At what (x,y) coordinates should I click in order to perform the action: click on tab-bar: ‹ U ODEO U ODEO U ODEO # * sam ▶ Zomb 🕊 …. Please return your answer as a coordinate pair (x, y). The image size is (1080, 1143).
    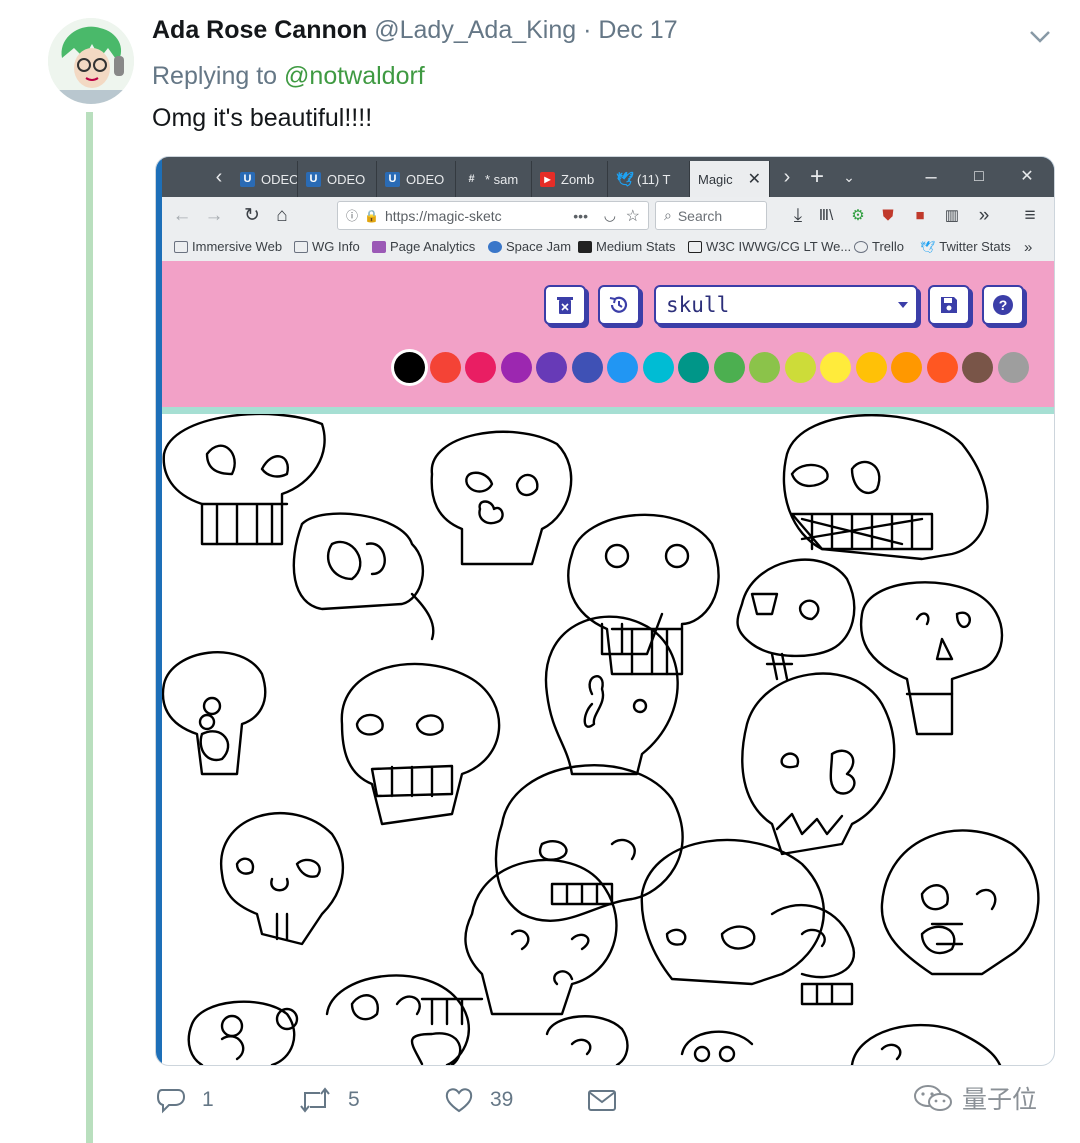
    Looking at the image, I should click on (608, 177).